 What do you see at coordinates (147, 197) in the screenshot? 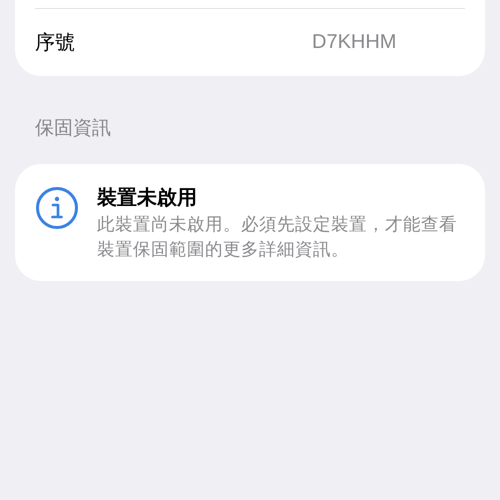
I see `notice-title: 裝置未啟用` at bounding box center [147, 197].